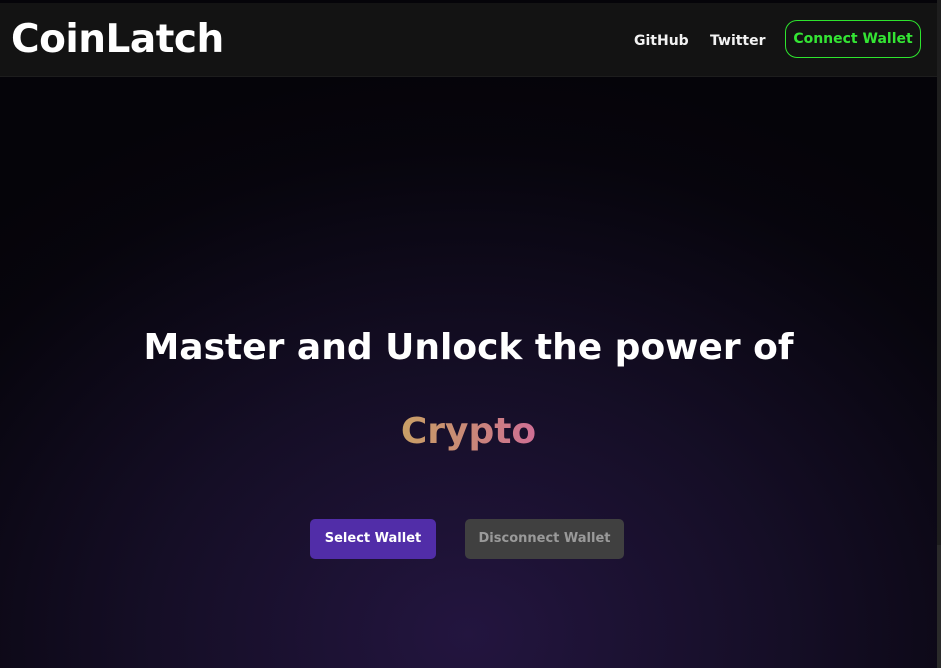  What do you see at coordinates (939, 272) in the screenshot?
I see `scrollbar-track` at bounding box center [939, 272].